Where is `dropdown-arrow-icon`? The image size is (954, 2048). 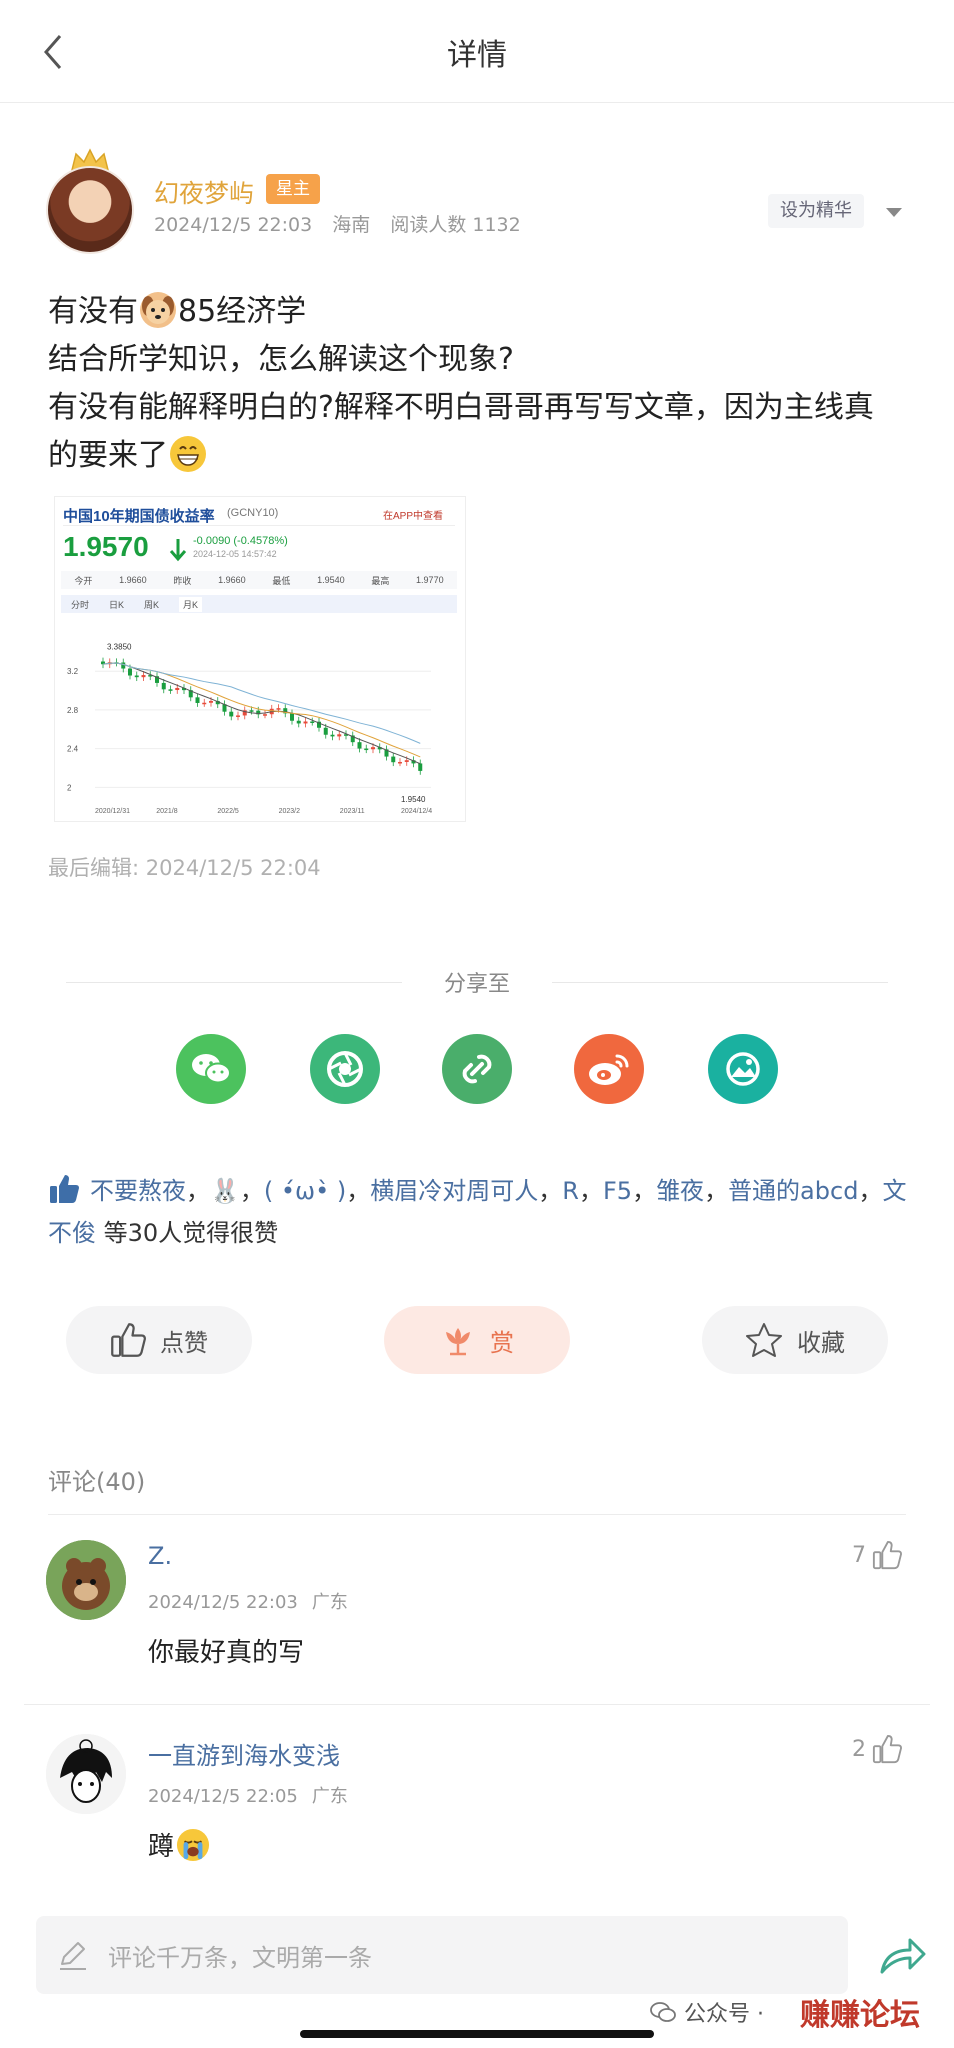 dropdown-arrow-icon is located at coordinates (894, 212).